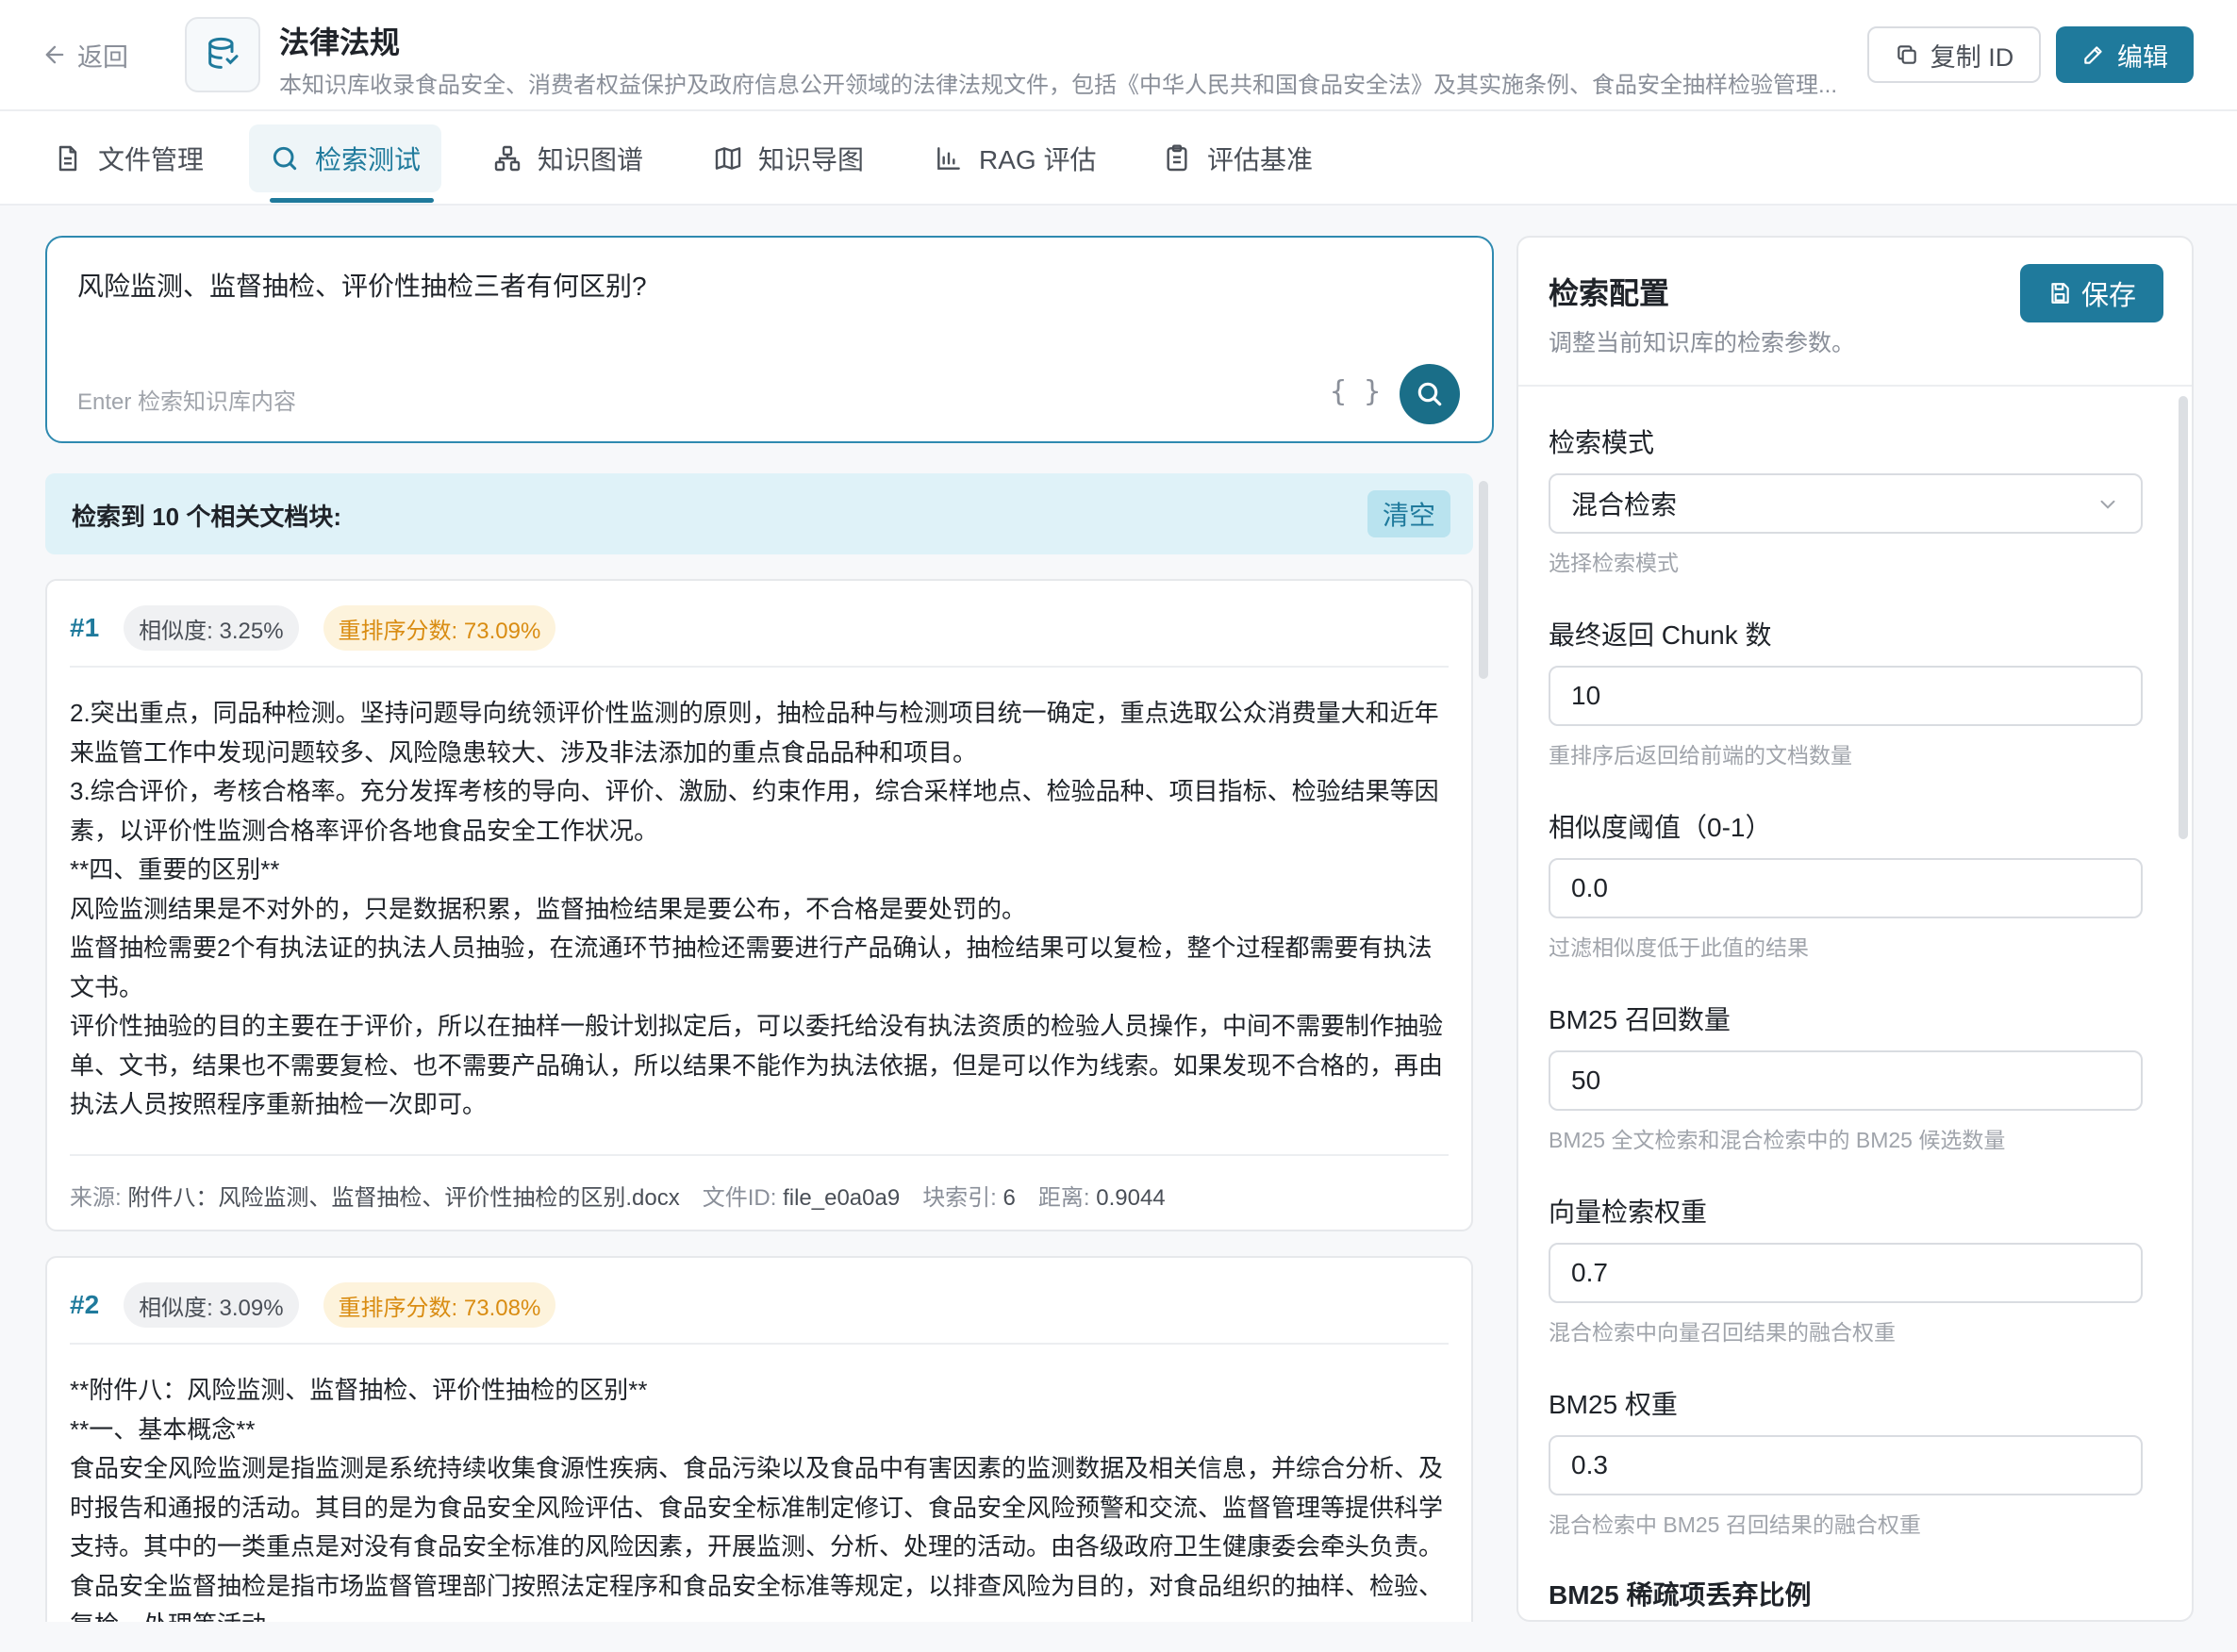 The image size is (2237, 1652). Describe the element at coordinates (1586, 1080) in the screenshot. I see `bm25-recall-value: 50` at that location.